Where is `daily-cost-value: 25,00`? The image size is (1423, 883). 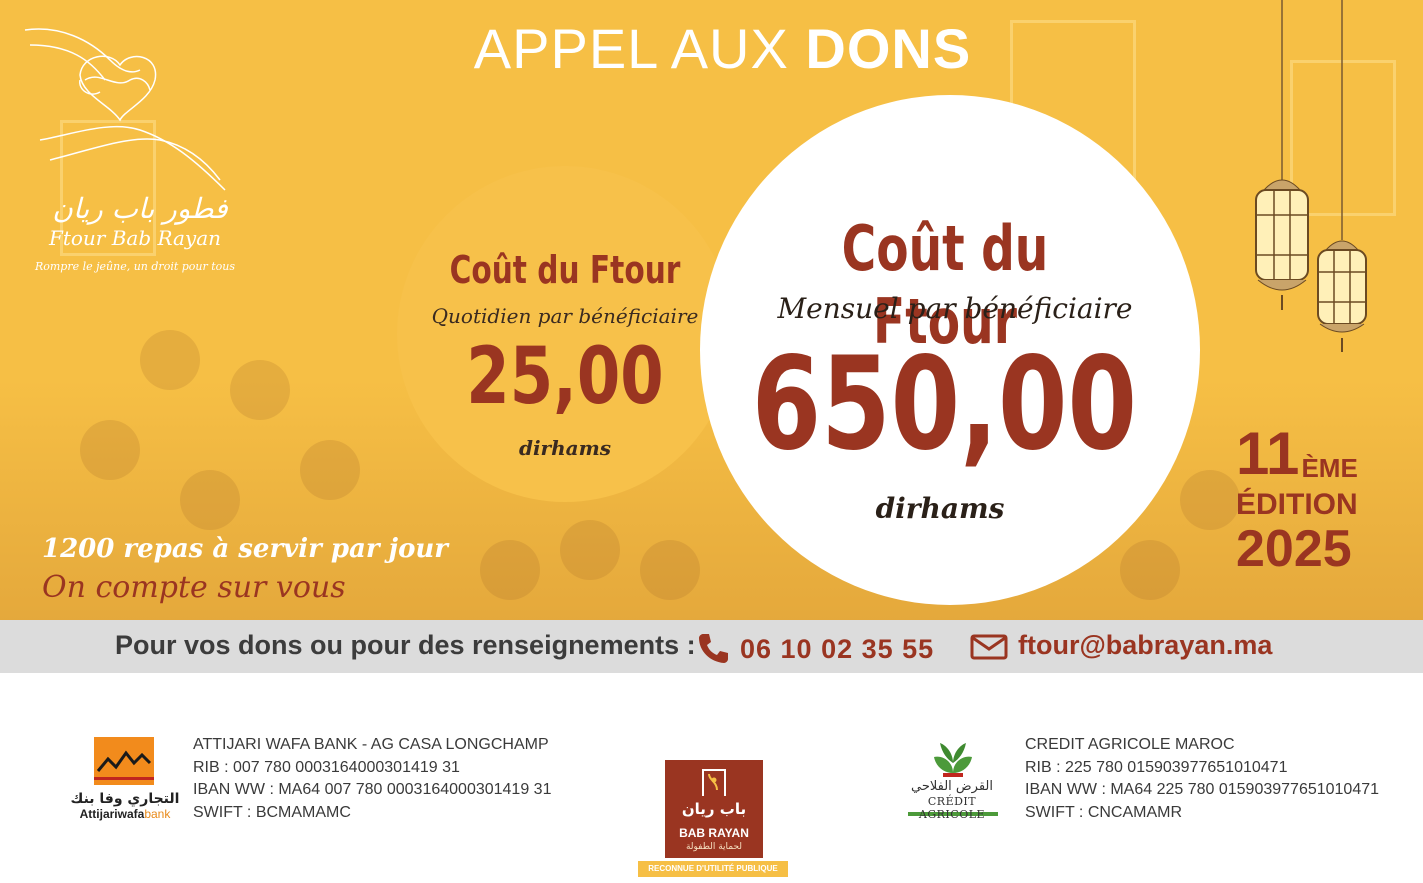 daily-cost-value: 25,00 is located at coordinates (565, 377).